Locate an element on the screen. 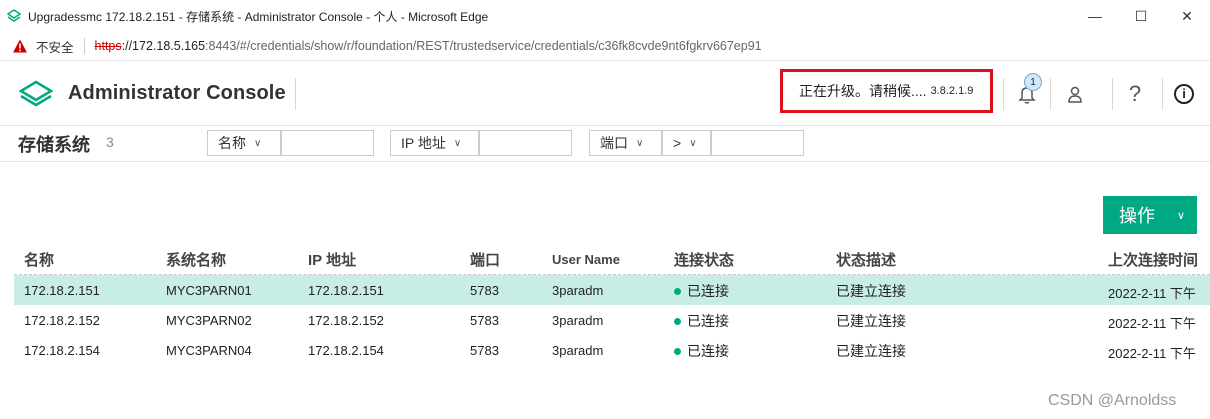 This screenshot has width=1210, height=419. notification-count-badge: 1 is located at coordinates (1033, 82).